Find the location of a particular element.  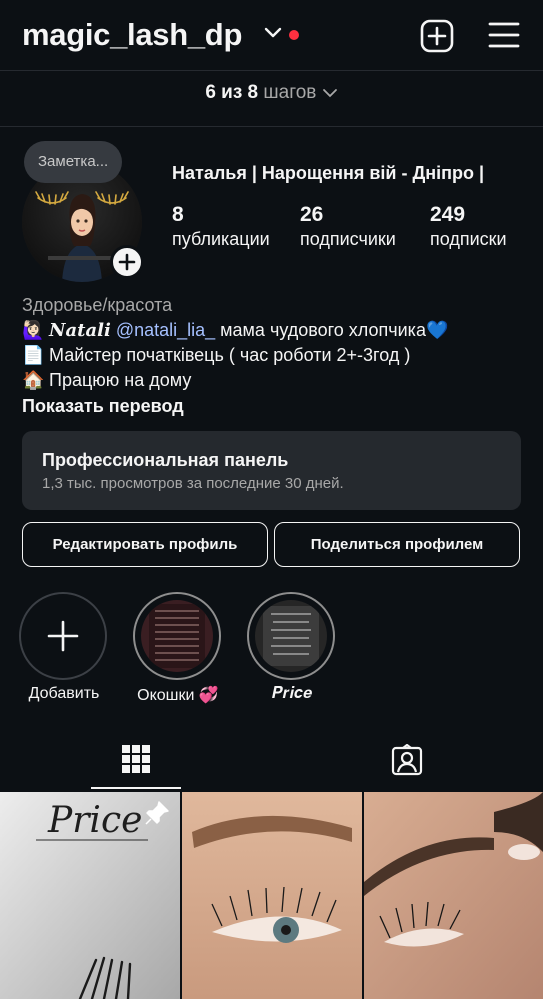

highlight-okoshki: Окошки 💞 is located at coordinates (178, 648).